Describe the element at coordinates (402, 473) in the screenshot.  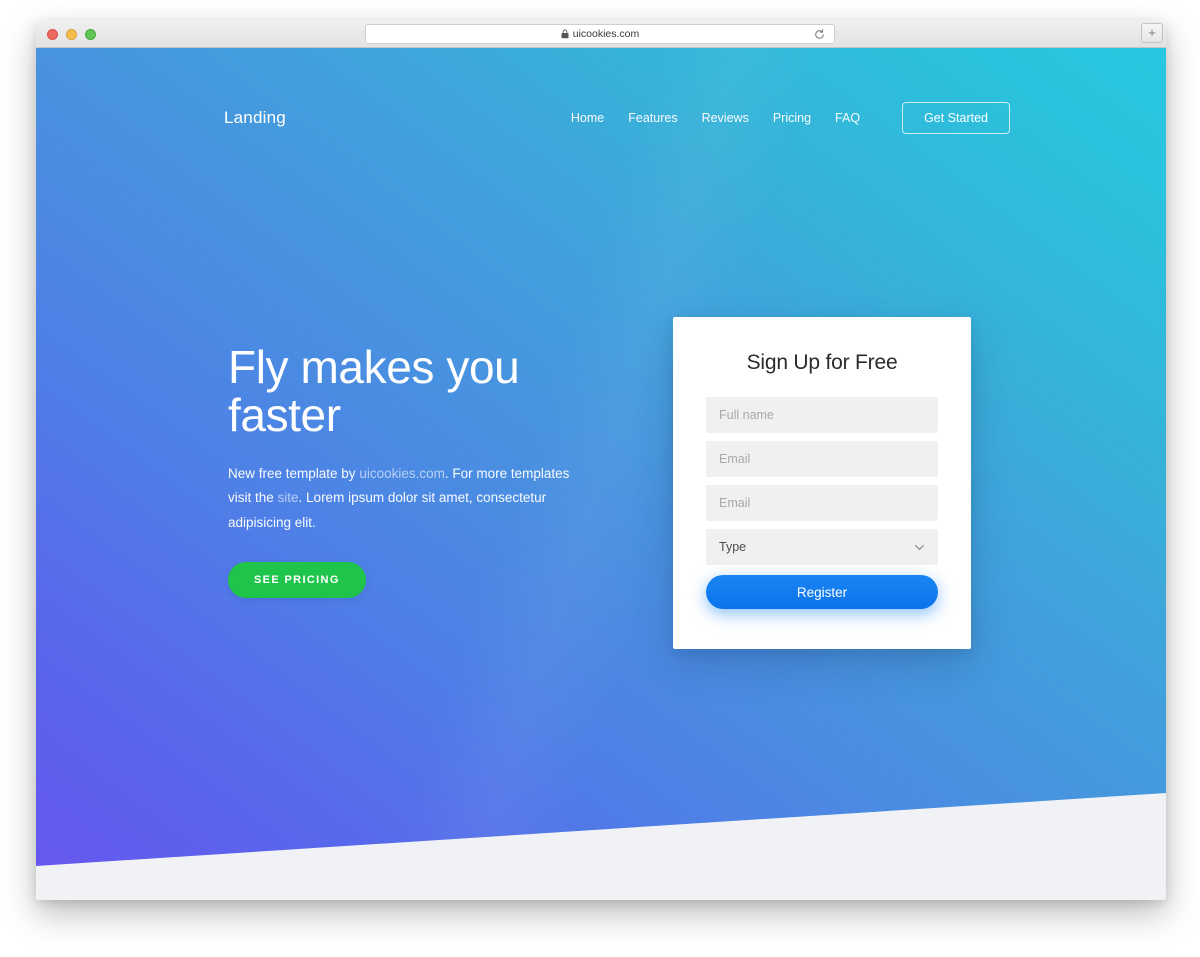
I see `hero-link-uicookies: uicookies.com` at that location.